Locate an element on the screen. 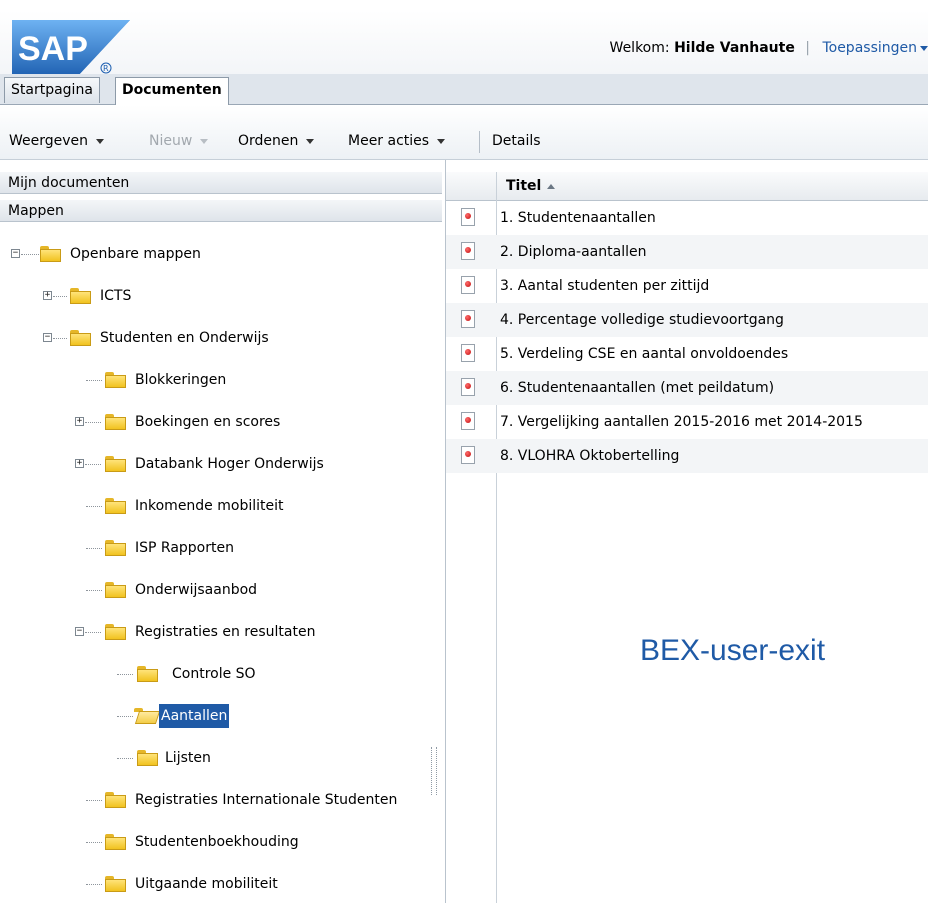  tree-node-icts: + ICTS is located at coordinates (220, 296).